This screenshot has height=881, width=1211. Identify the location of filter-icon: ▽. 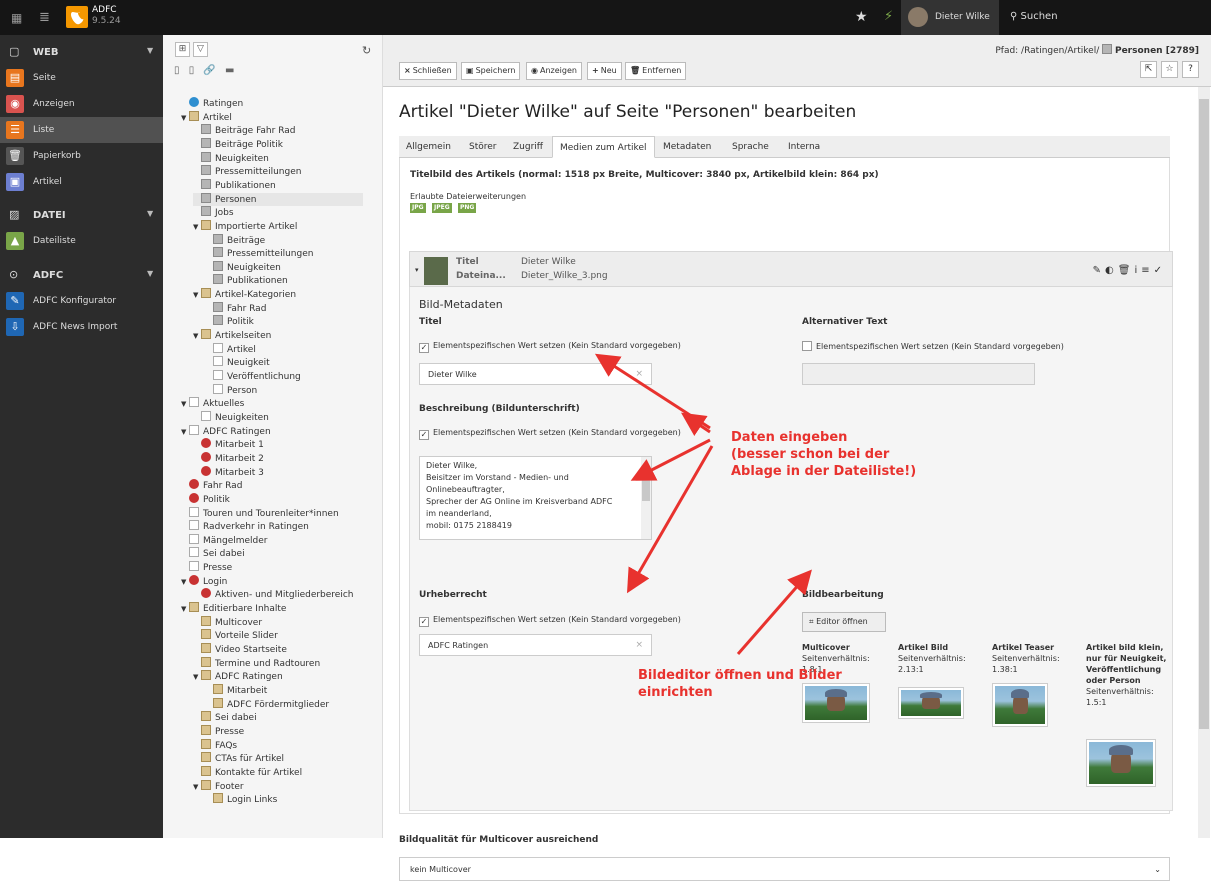
(200, 49).